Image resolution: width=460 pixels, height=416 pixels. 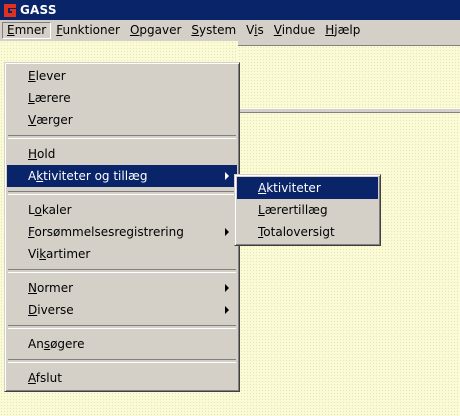 What do you see at coordinates (349, 77) in the screenshot?
I see `toolbar-area` at bounding box center [349, 77].